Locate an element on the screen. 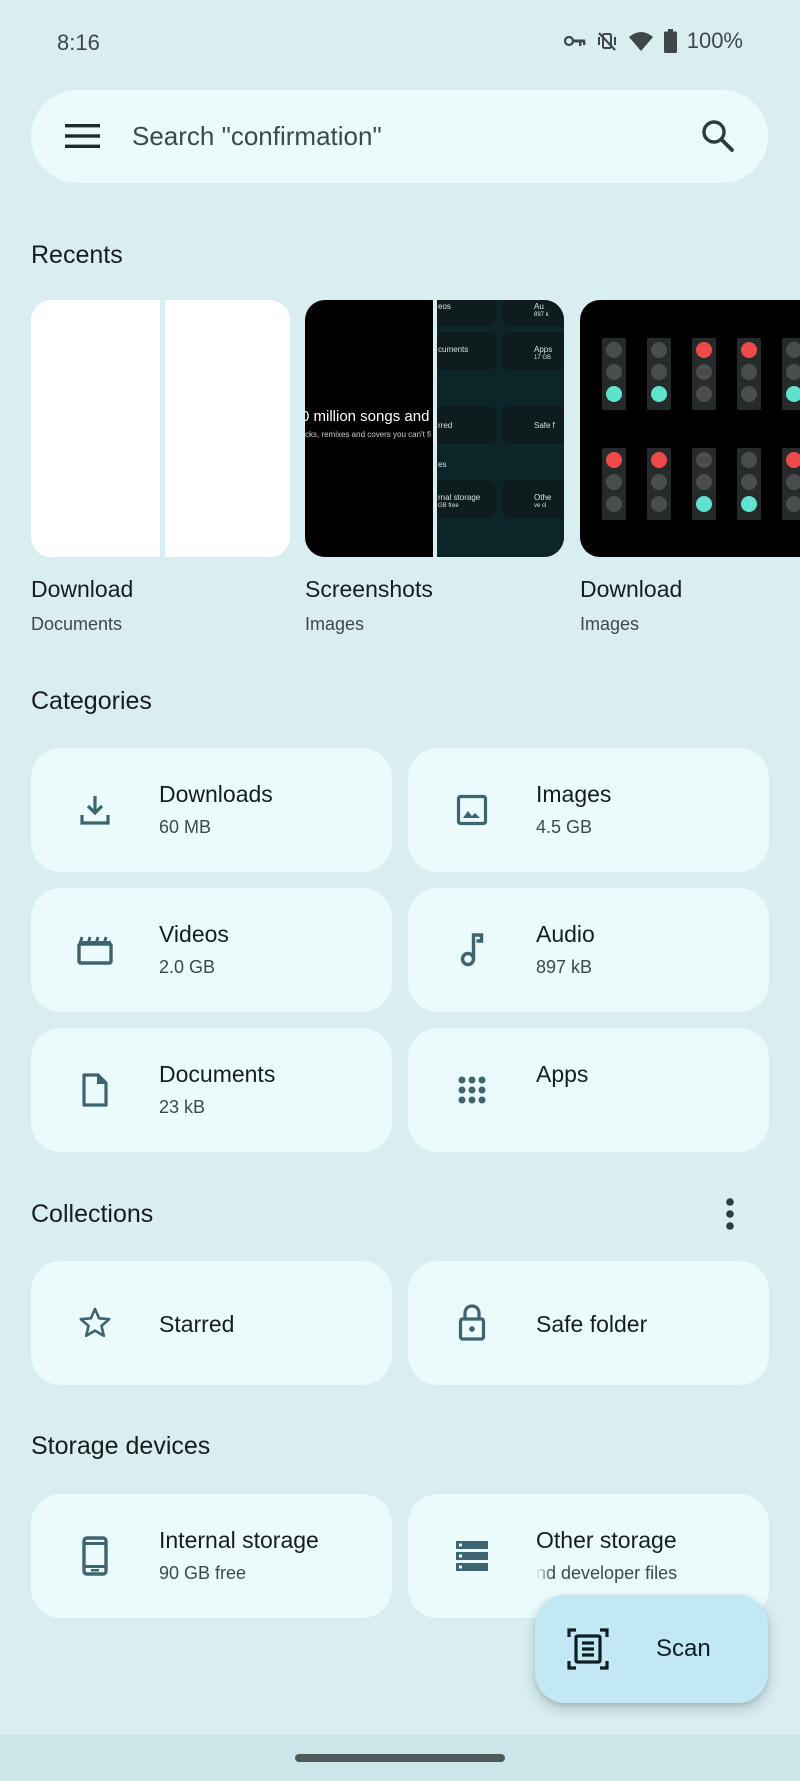 The width and height of the screenshot is (800, 1781). mini-text: 17 GB is located at coordinates (543, 358).